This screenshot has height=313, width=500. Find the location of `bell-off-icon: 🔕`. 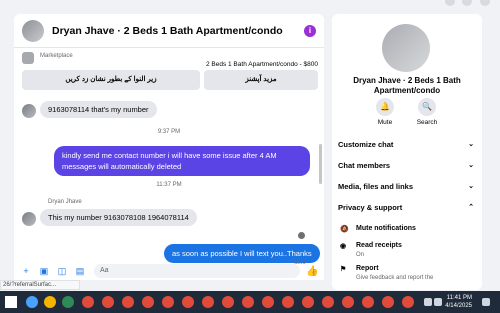

bell-off-icon: 🔕 is located at coordinates (344, 229).